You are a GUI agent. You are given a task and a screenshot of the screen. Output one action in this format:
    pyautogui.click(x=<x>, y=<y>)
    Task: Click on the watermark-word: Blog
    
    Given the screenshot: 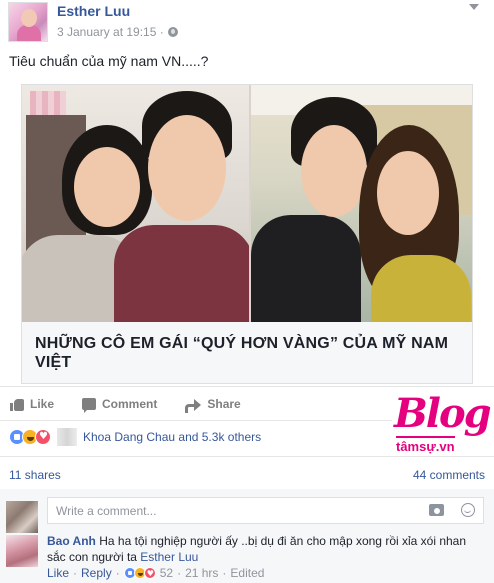 What is the action you would take?
    pyautogui.click(x=443, y=413)
    